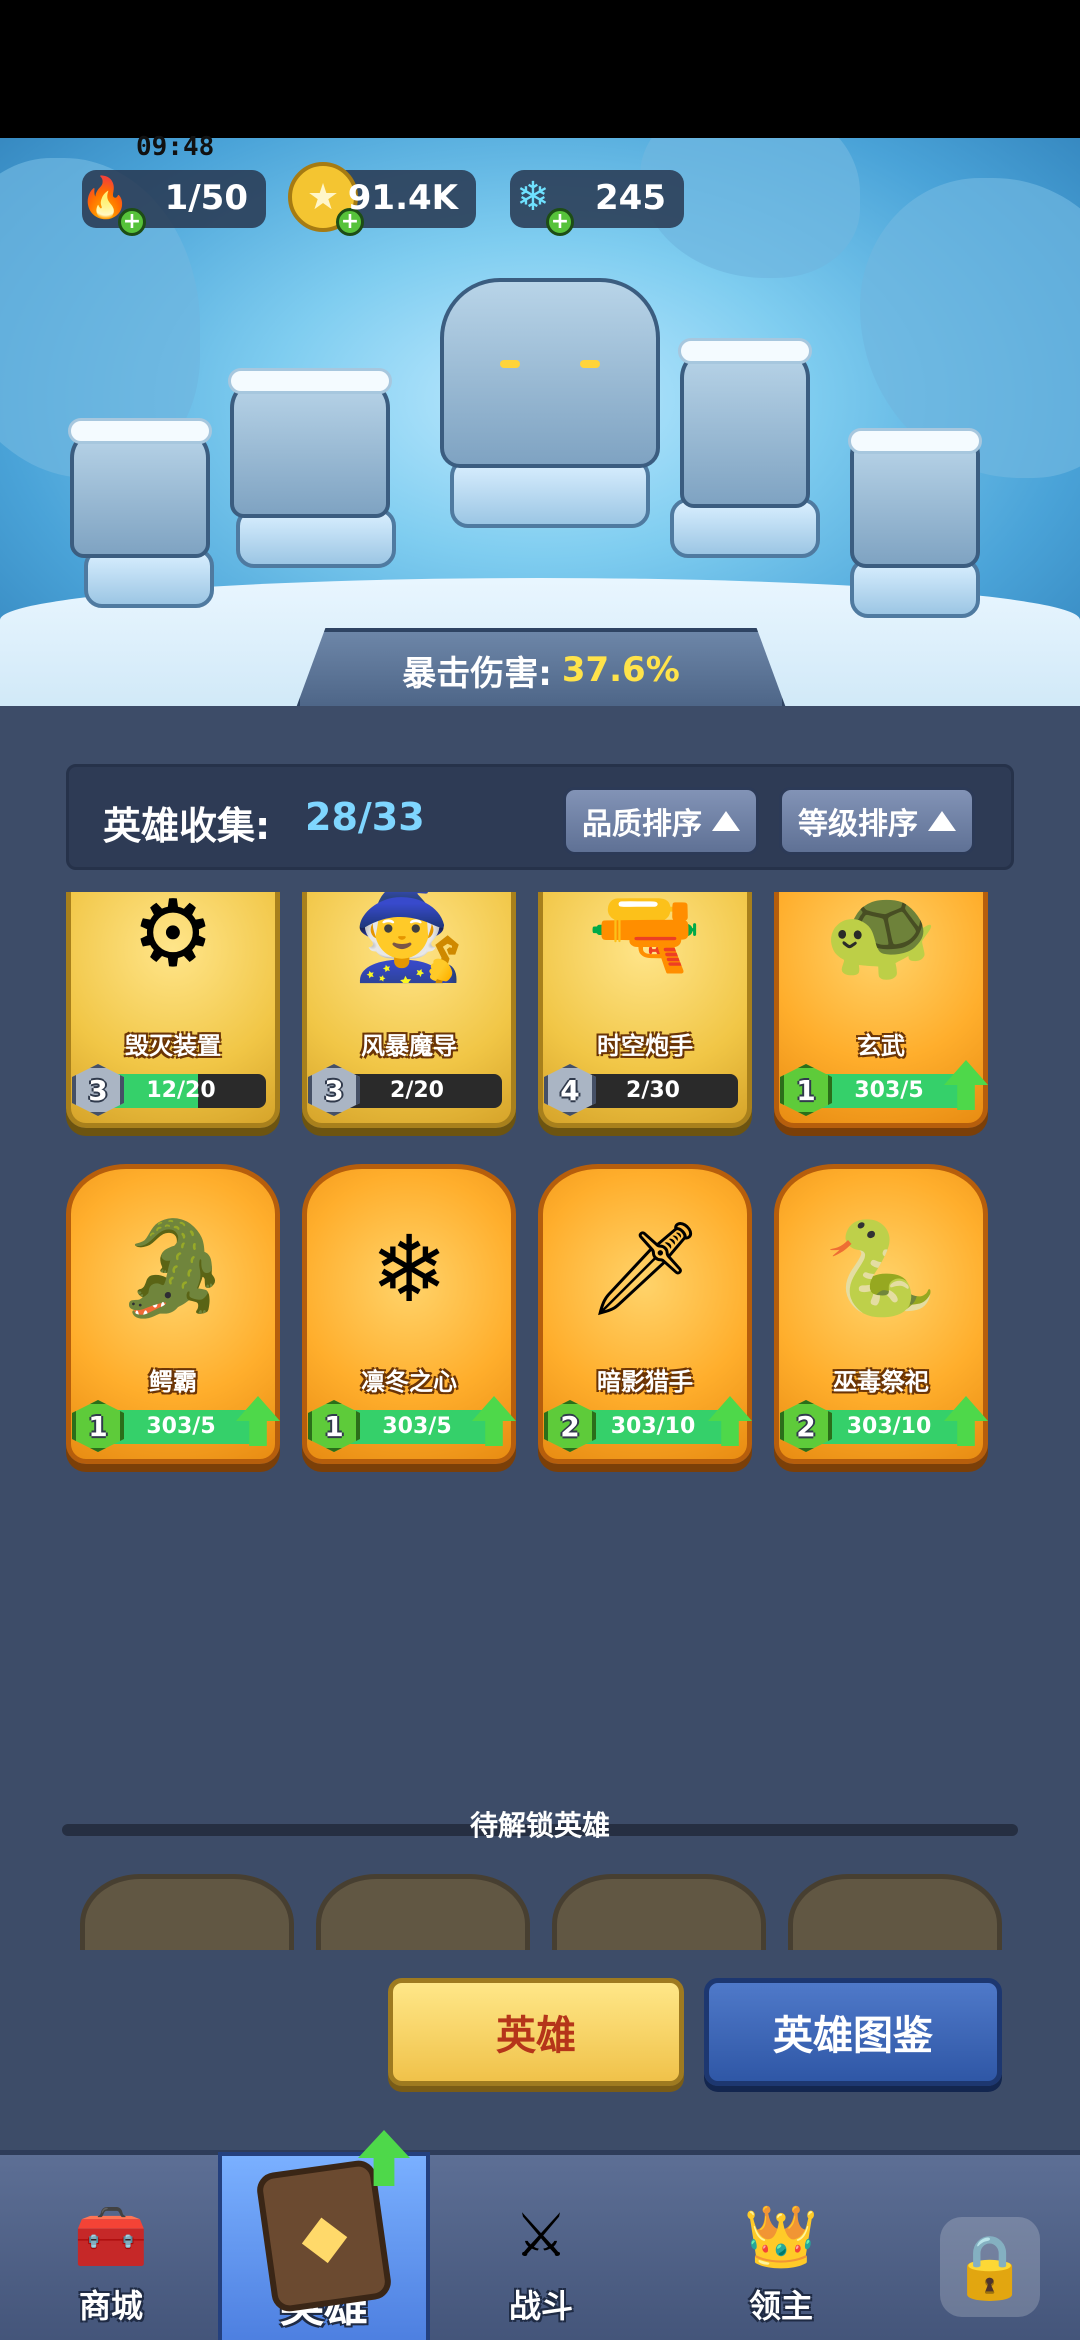  I want to click on nav-shop-label: 商城, so click(110, 2306).